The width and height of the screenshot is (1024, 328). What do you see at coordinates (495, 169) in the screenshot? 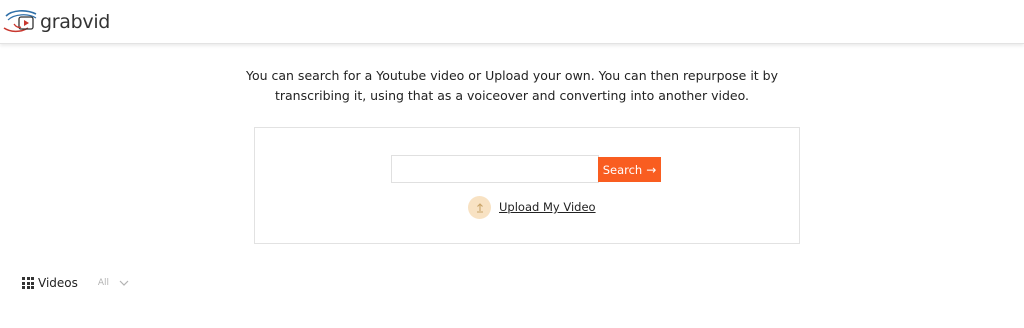
I see `search-input` at bounding box center [495, 169].